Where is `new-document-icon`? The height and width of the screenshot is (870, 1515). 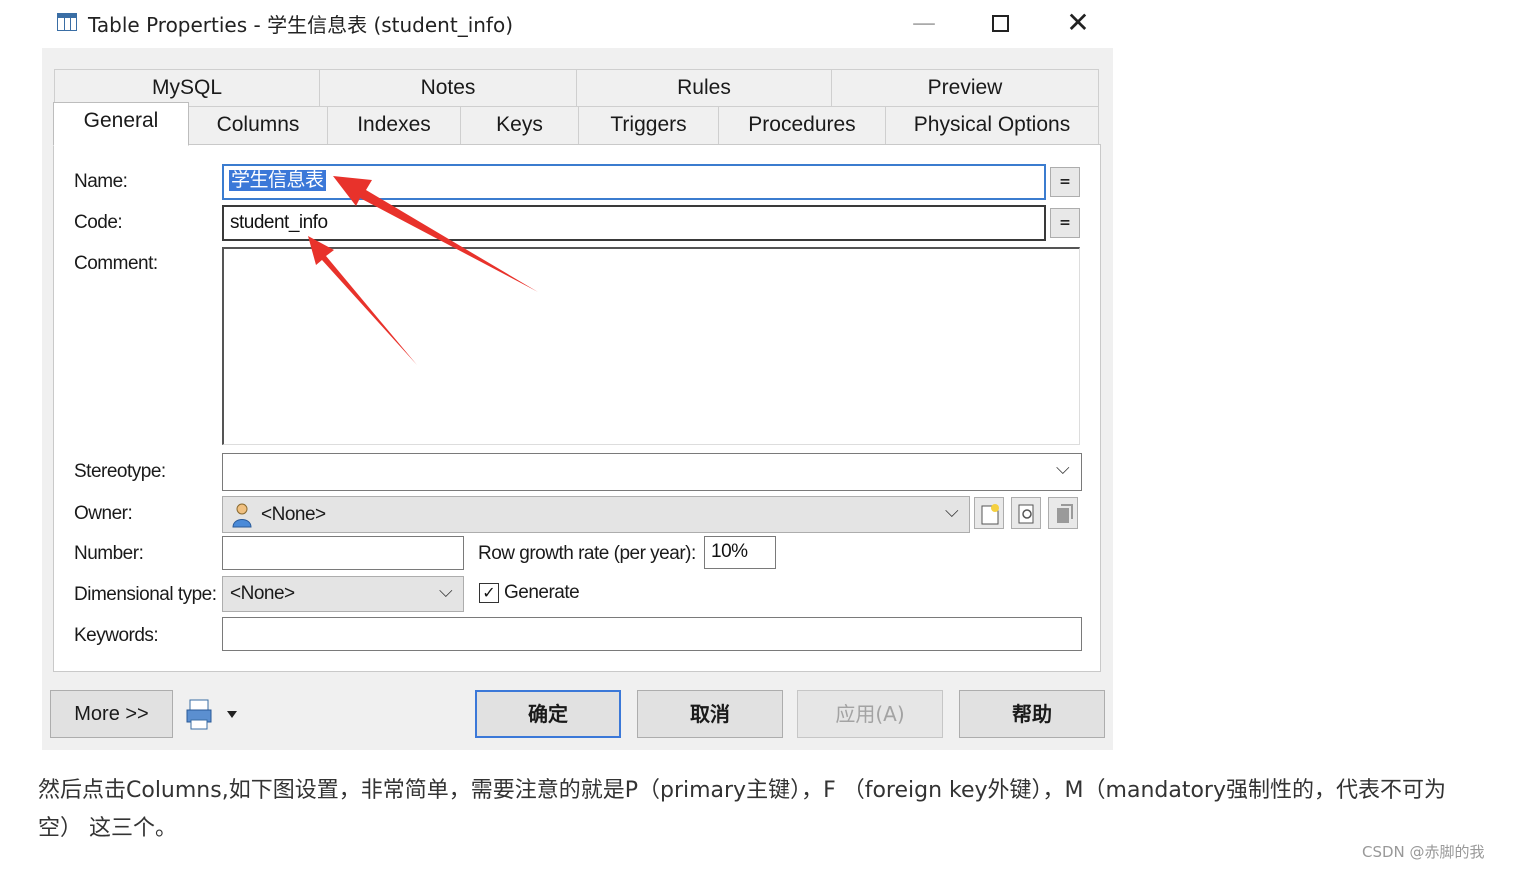
new-document-icon is located at coordinates (990, 514).